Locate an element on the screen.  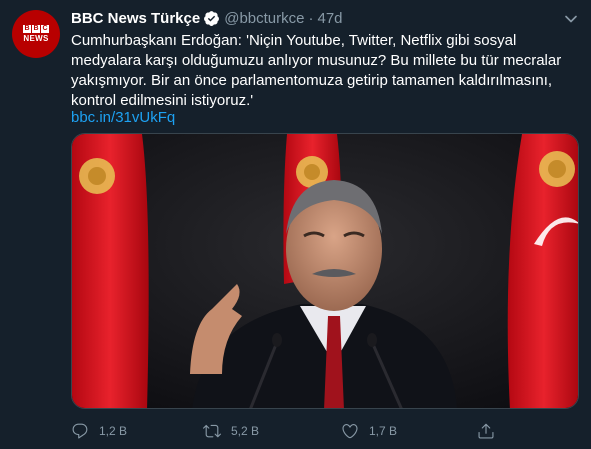
chevron-down-icon is located at coordinates (571, 19).